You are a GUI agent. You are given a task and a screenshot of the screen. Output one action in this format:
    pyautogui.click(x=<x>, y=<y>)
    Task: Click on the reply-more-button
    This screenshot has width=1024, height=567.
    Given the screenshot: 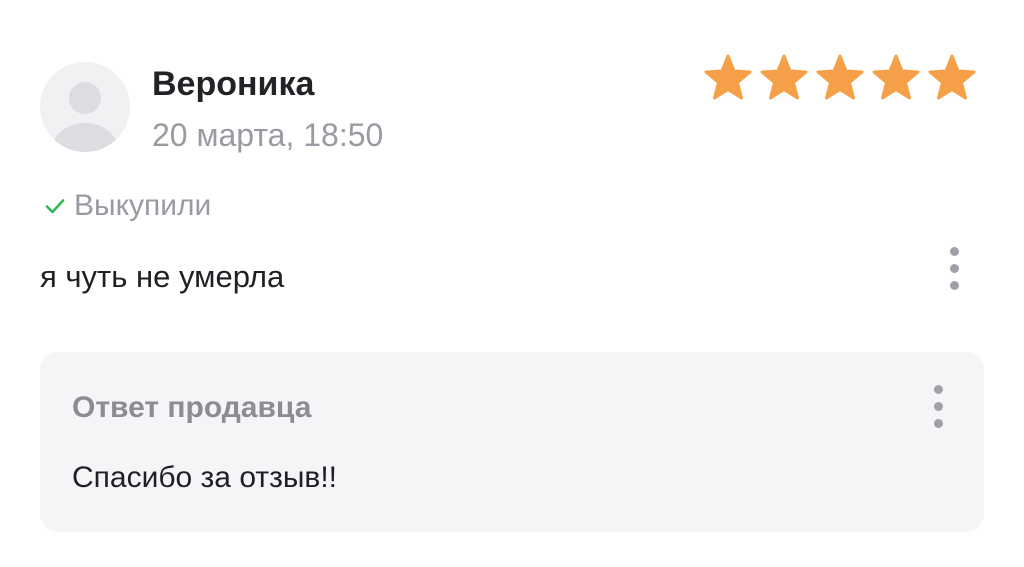 What is the action you would take?
    pyautogui.click(x=938, y=406)
    